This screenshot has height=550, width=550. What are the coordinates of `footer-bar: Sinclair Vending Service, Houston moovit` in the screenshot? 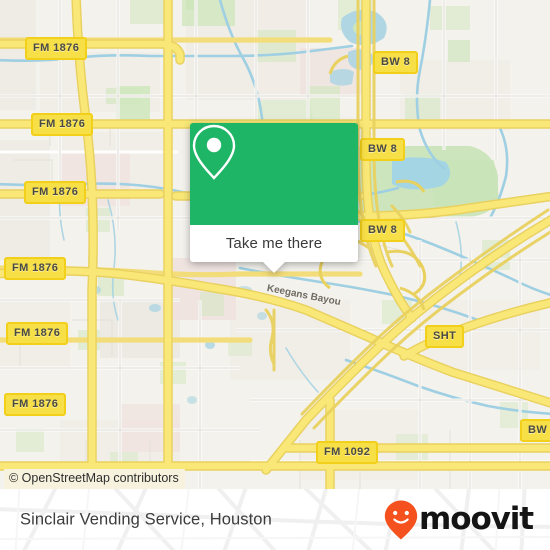 It's located at (275, 519).